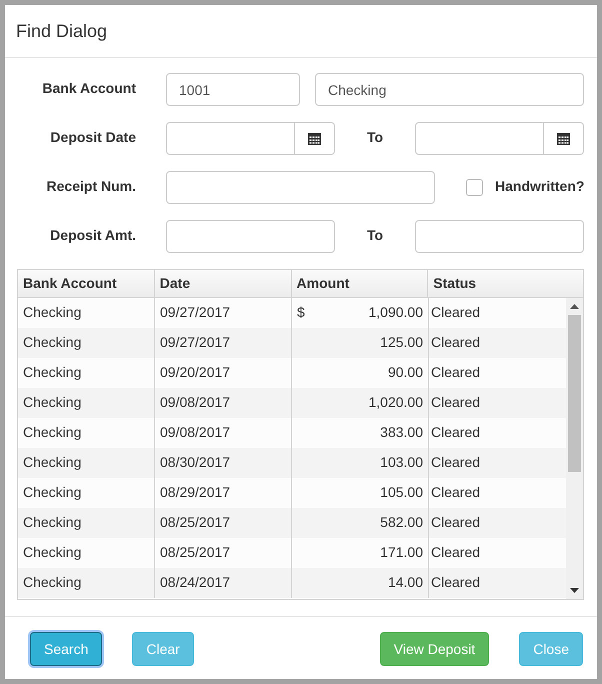 This screenshot has height=684, width=602. Describe the element at coordinates (401, 463) in the screenshot. I see `table-cell: 103.00` at that location.